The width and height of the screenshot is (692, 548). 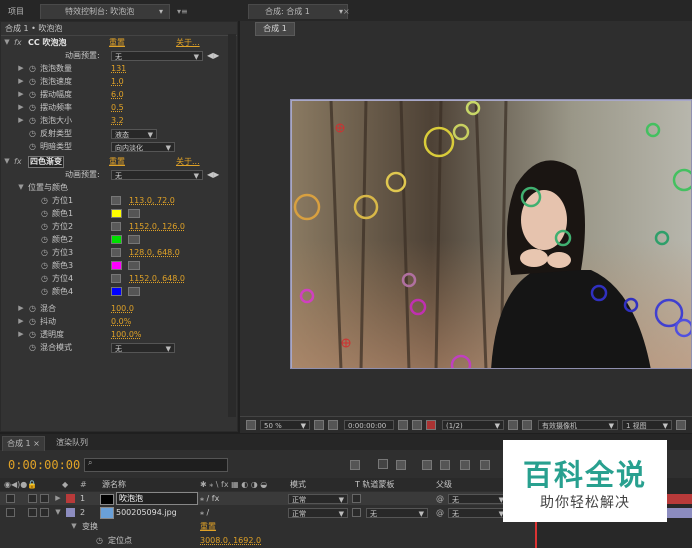 What do you see at coordinates (117, 187) in the screenshot?
I see `group-row: ▼ 位置与颜色` at bounding box center [117, 187].